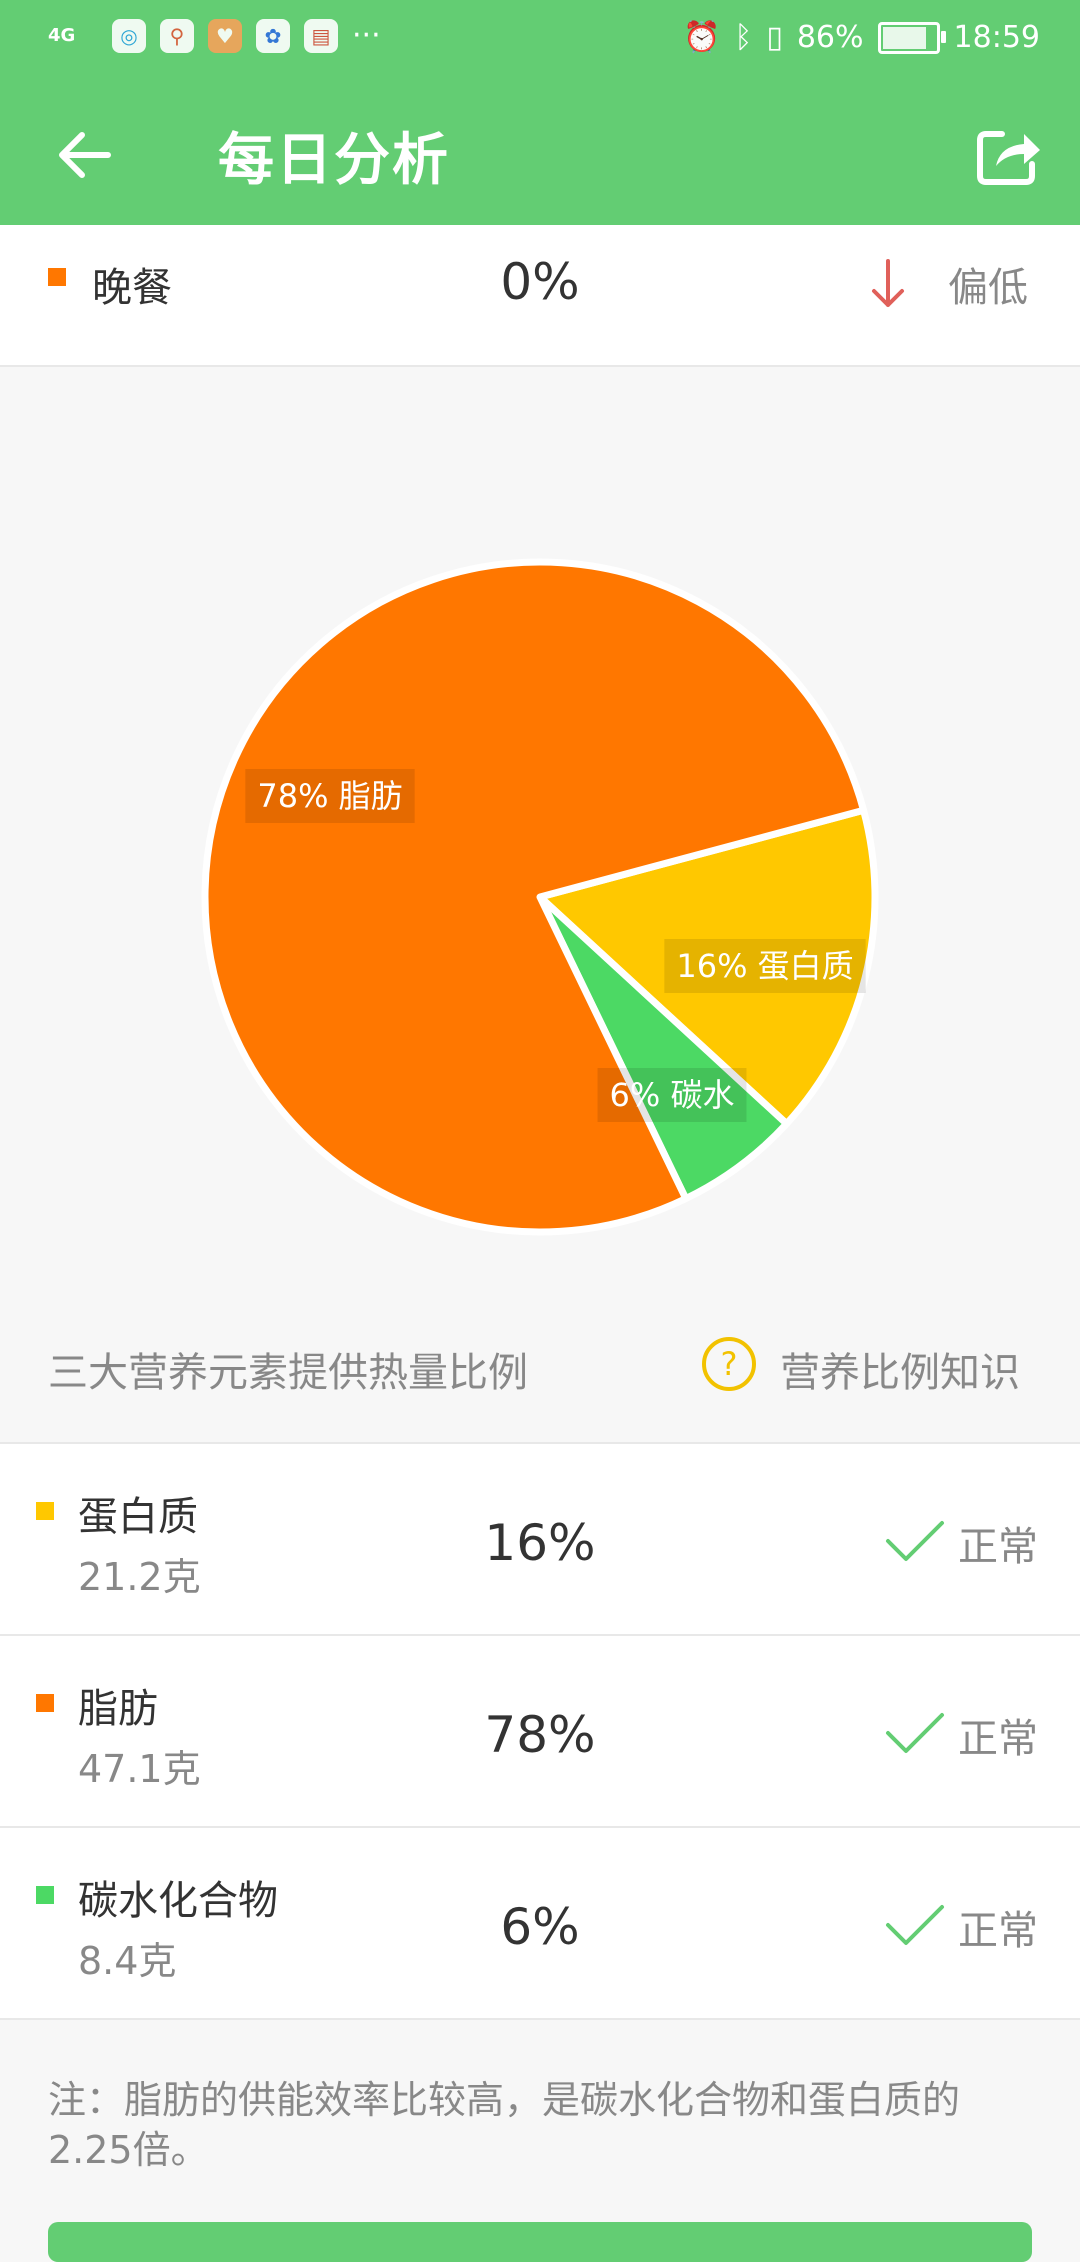 The width and height of the screenshot is (1080, 2262). I want to click on dinner-label: 晚餐, so click(132, 288).